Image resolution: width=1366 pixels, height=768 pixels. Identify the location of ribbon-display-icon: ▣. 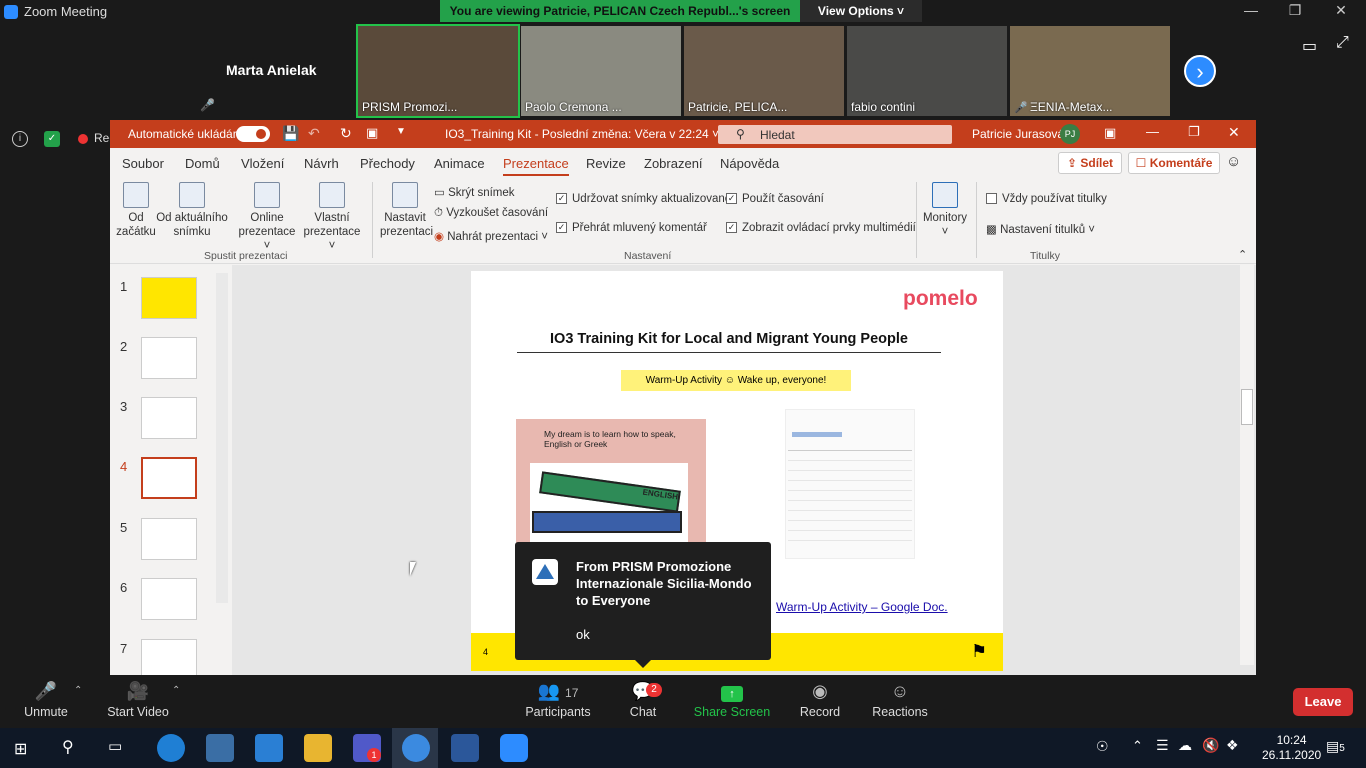
(1110, 133).